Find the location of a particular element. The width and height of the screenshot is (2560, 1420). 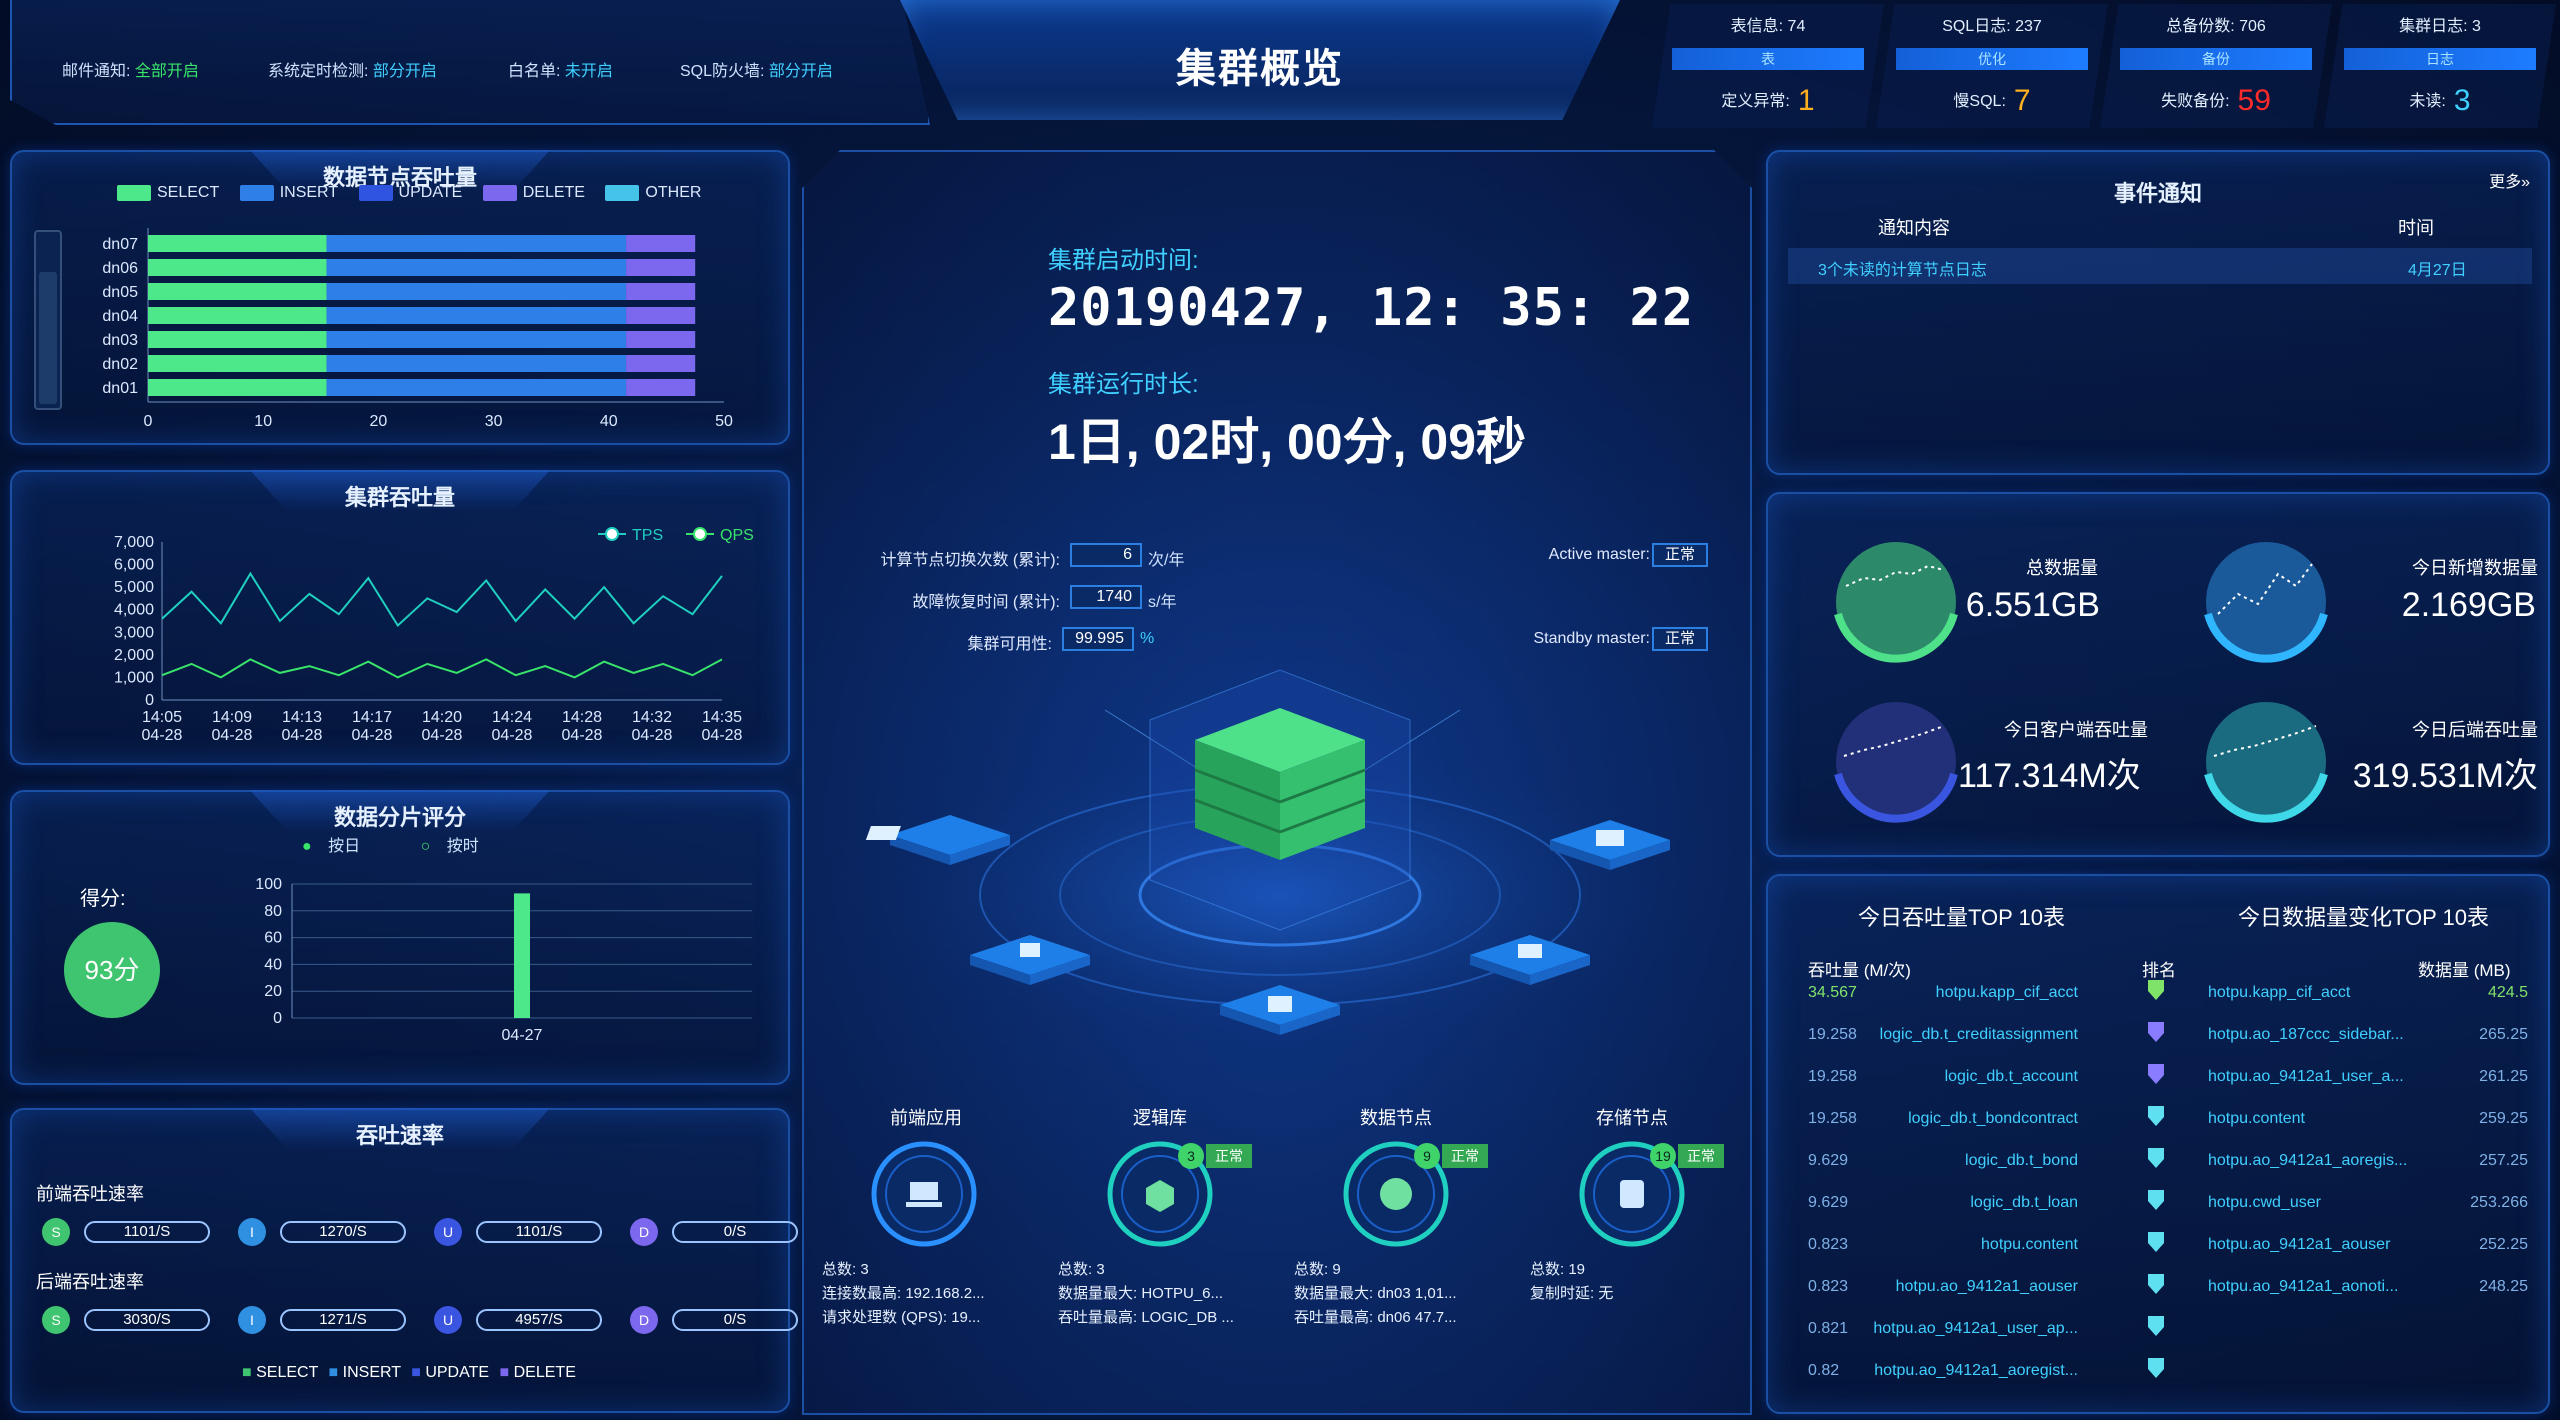

storage-node-info: 总数: 19 复制时延: 无 is located at coordinates (1572, 1281).